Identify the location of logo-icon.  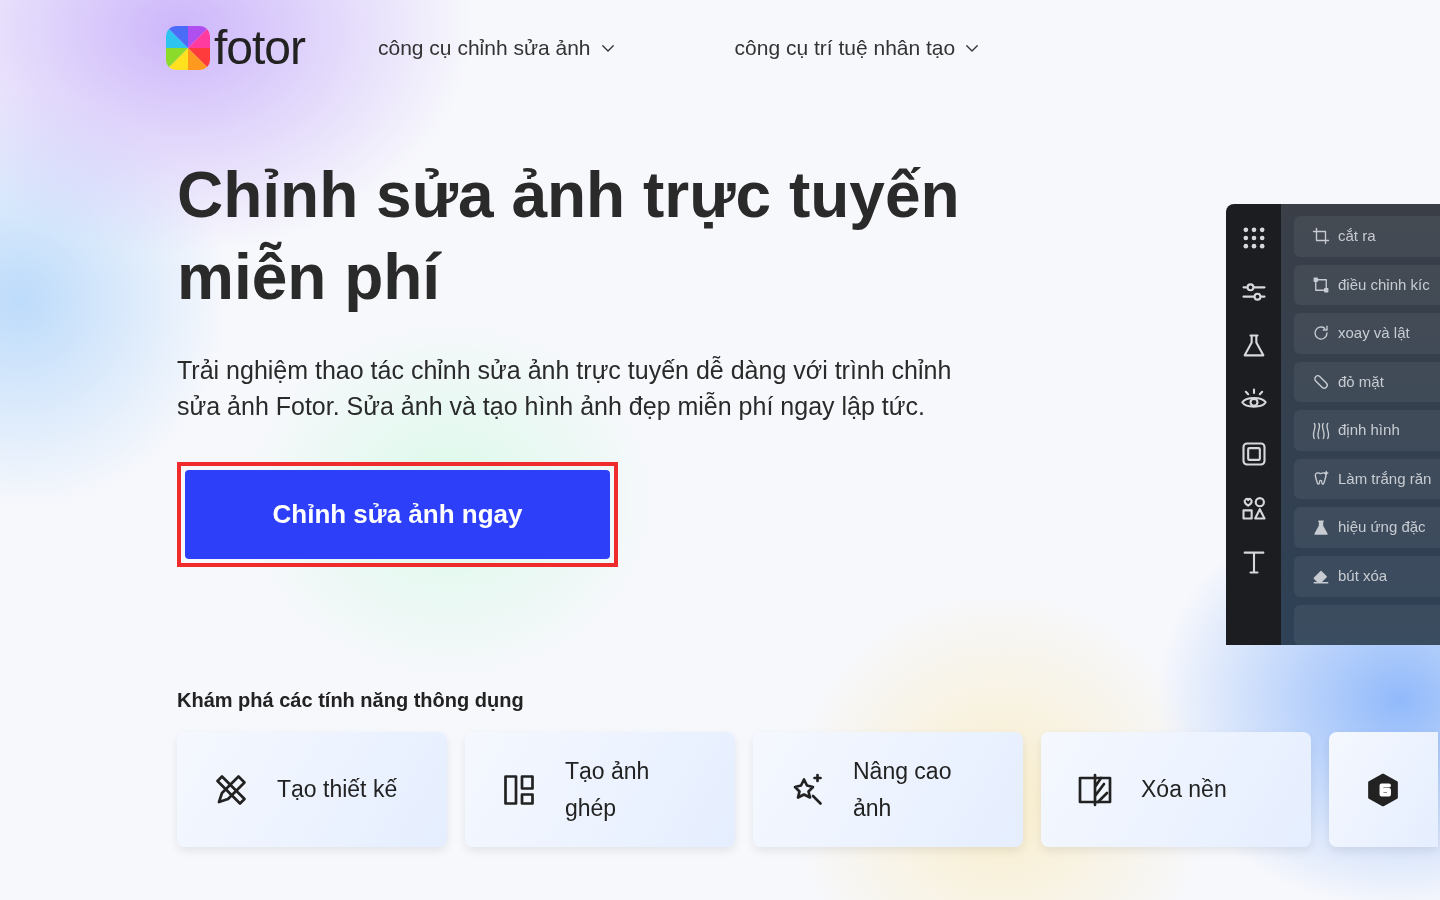
(188, 48).